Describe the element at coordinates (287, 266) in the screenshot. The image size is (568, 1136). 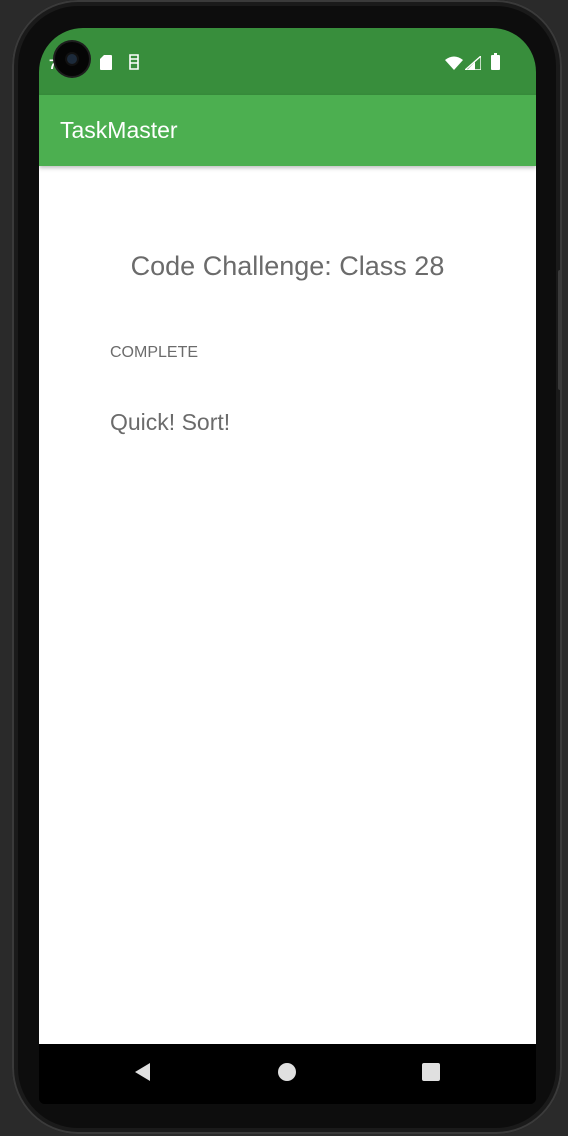
I see `task-title: Code Challenge: Class 28` at that location.